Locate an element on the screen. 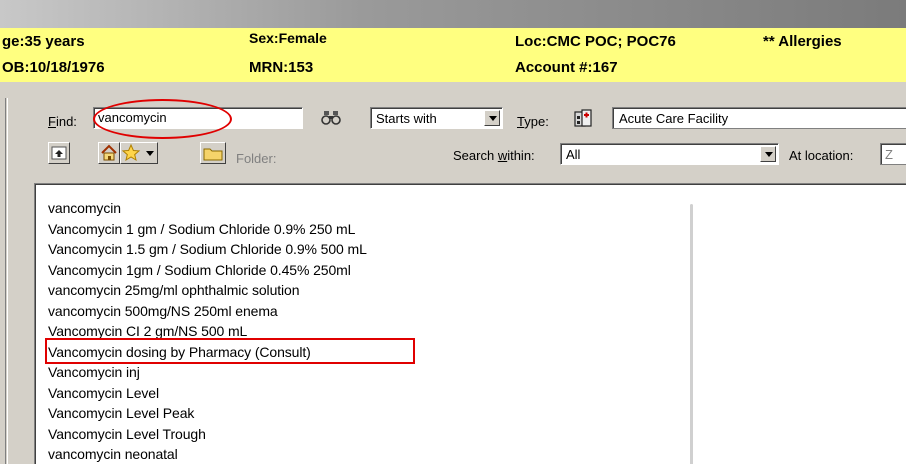 The width and height of the screenshot is (906, 464). match-mode-select: Starts with is located at coordinates (436, 118).